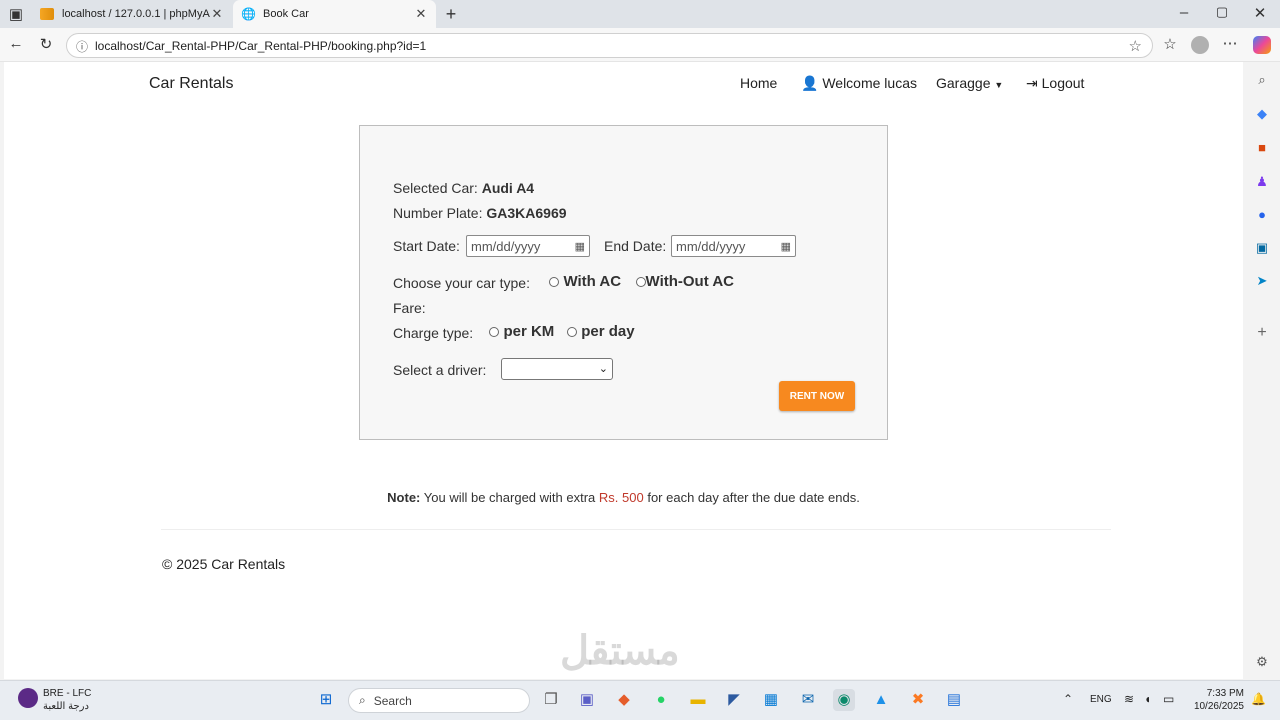  What do you see at coordinates (1101, 699) in the screenshot?
I see `language-indicator: ENG` at bounding box center [1101, 699].